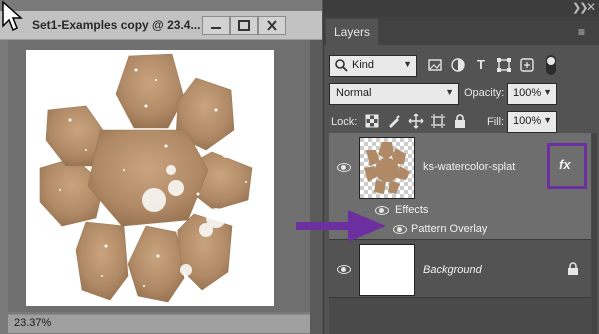  What do you see at coordinates (484, 93) in the screenshot?
I see `opacity-label: Opacity:` at bounding box center [484, 93].